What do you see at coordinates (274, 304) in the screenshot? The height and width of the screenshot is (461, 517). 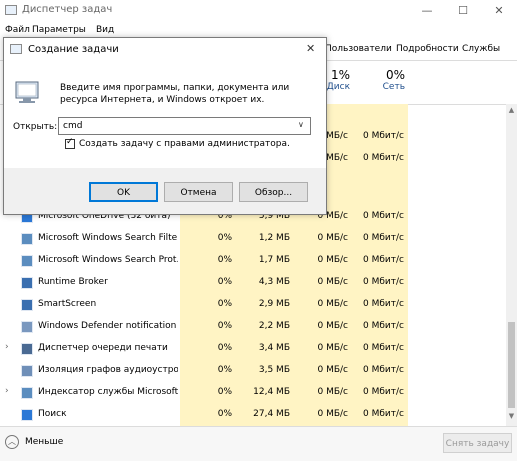 I see `memory-cell: 2,9 МБ` at bounding box center [274, 304].